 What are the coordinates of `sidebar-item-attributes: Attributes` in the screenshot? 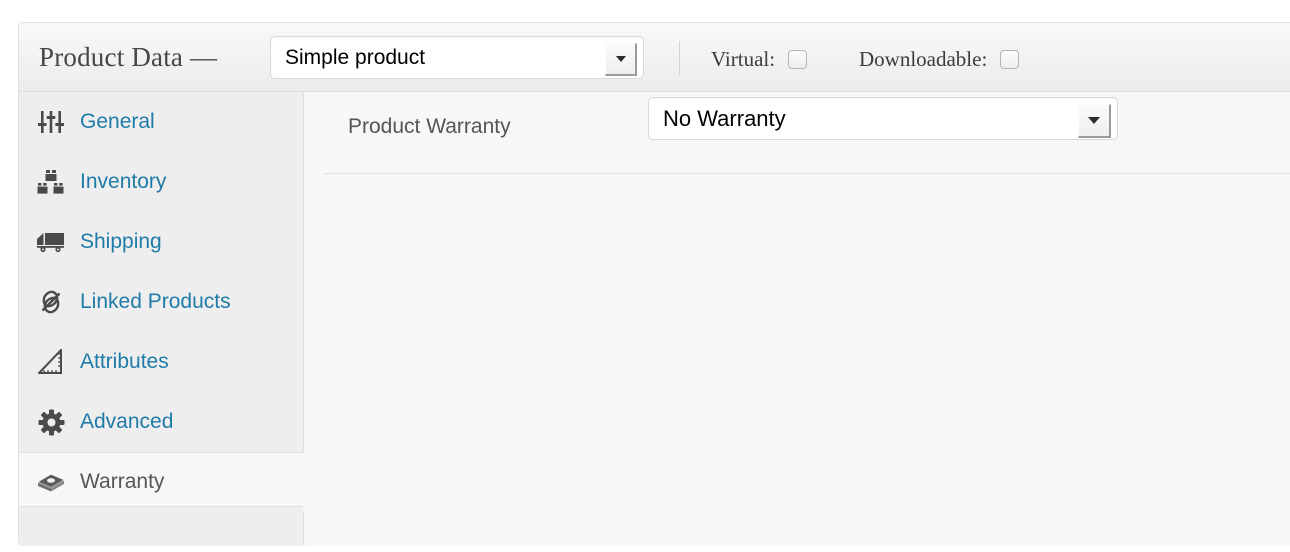 It's located at (161, 362).